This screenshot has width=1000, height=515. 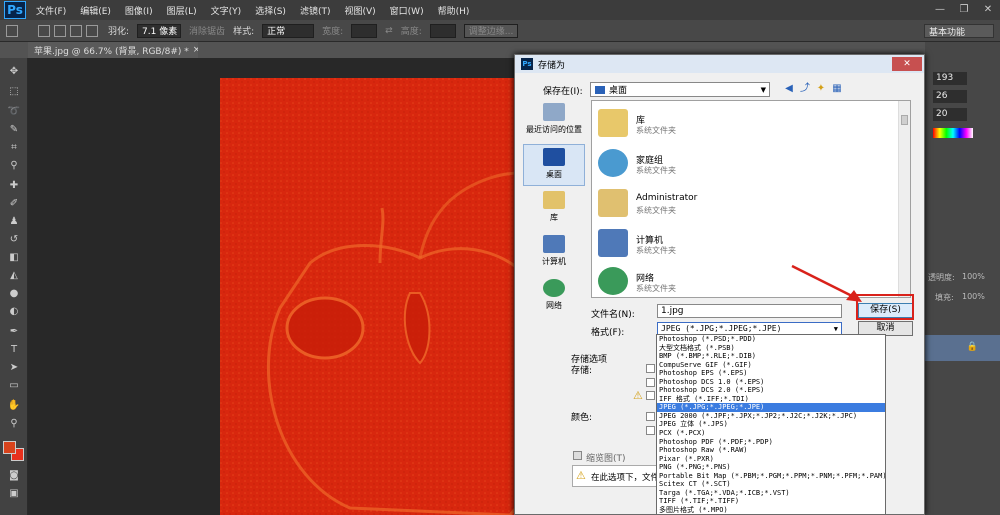 I want to click on back-icon: ◀, so click(x=789, y=89).